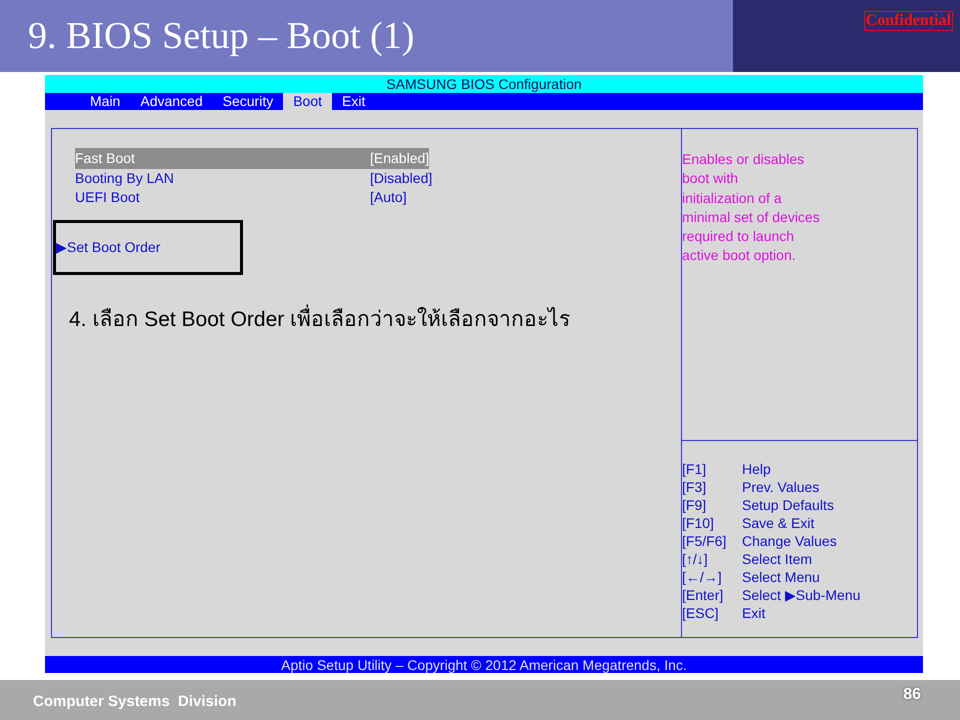 The image size is (960, 720). I want to click on key-action: Prev. Values, so click(781, 487).